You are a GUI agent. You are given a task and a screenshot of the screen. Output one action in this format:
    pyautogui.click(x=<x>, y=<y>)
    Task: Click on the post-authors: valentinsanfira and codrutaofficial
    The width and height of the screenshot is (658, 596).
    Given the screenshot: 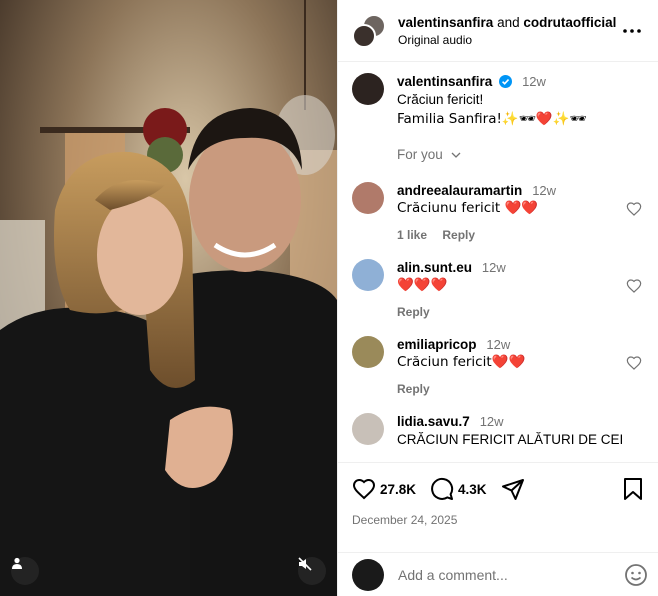 What is the action you would take?
    pyautogui.click(x=509, y=22)
    